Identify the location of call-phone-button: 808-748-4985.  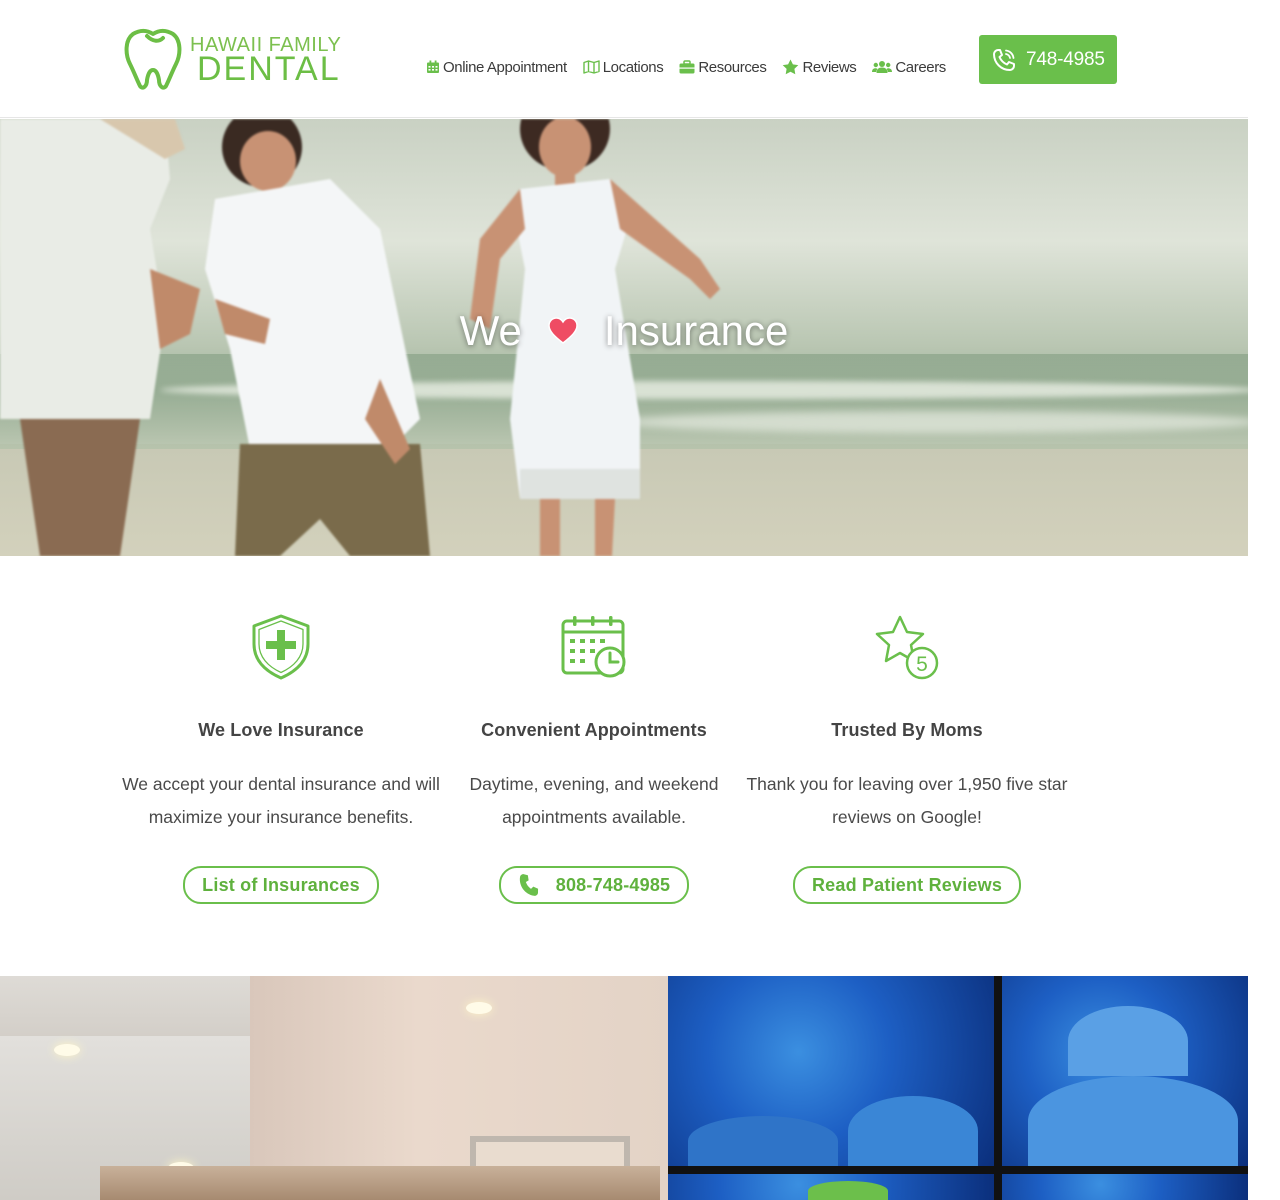
(594, 885).